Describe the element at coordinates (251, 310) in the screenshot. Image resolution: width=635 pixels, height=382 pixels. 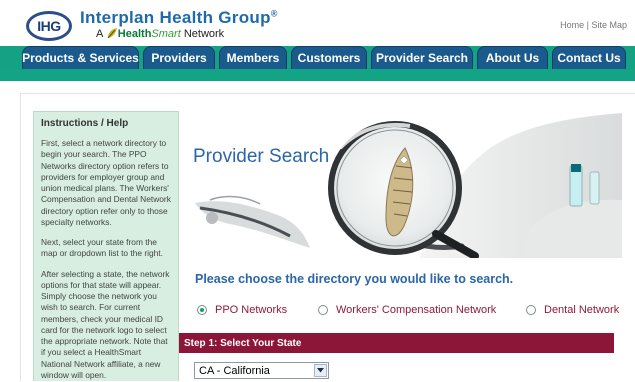
I see `radio-label: PPO Networks` at that location.